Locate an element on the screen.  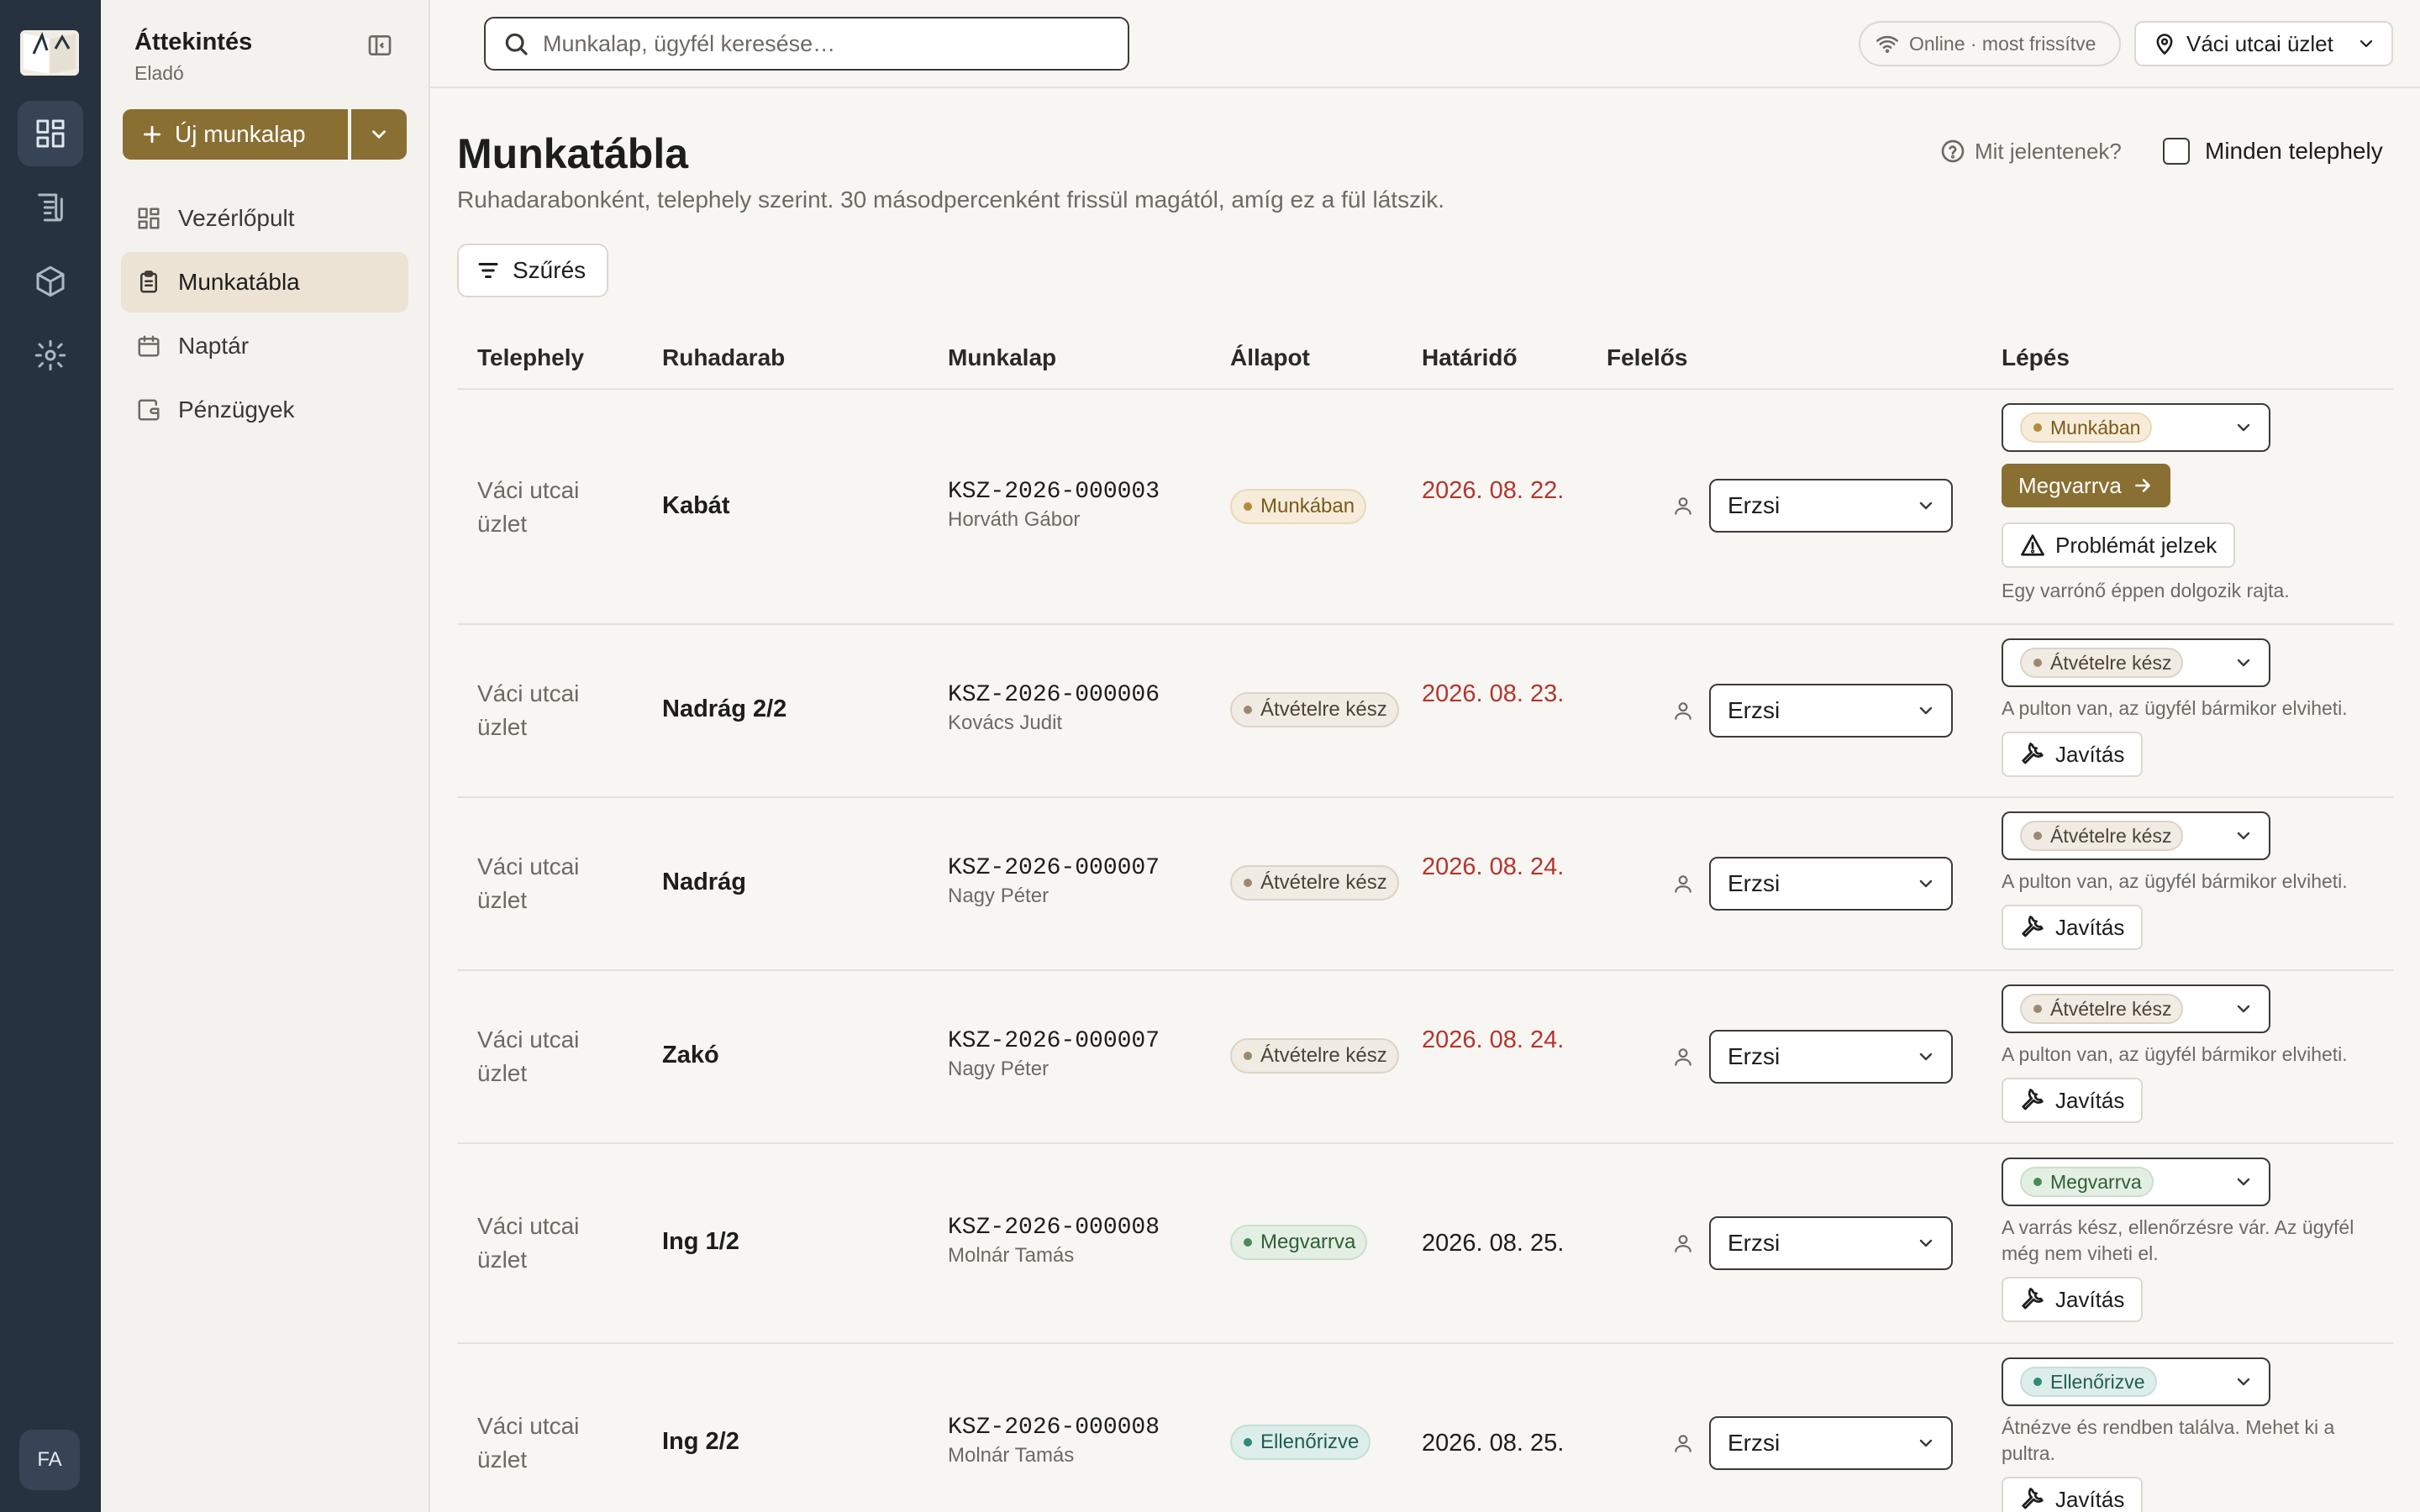
column-header: Telephely is located at coordinates (530, 357).